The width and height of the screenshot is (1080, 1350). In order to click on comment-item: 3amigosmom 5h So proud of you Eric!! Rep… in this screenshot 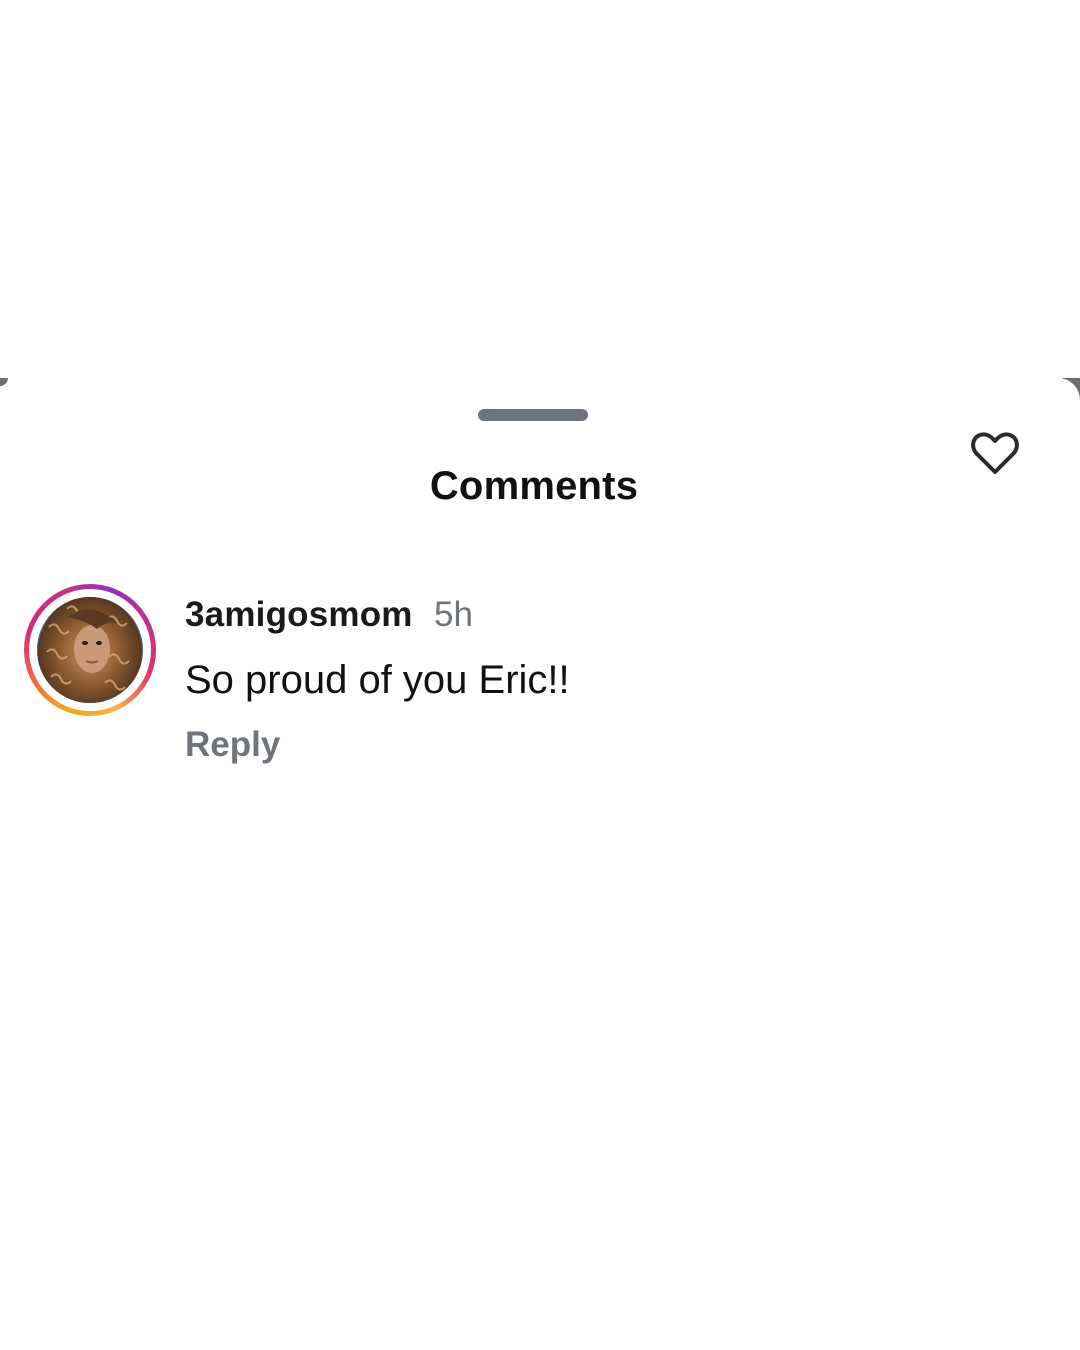, I will do `click(540, 678)`.